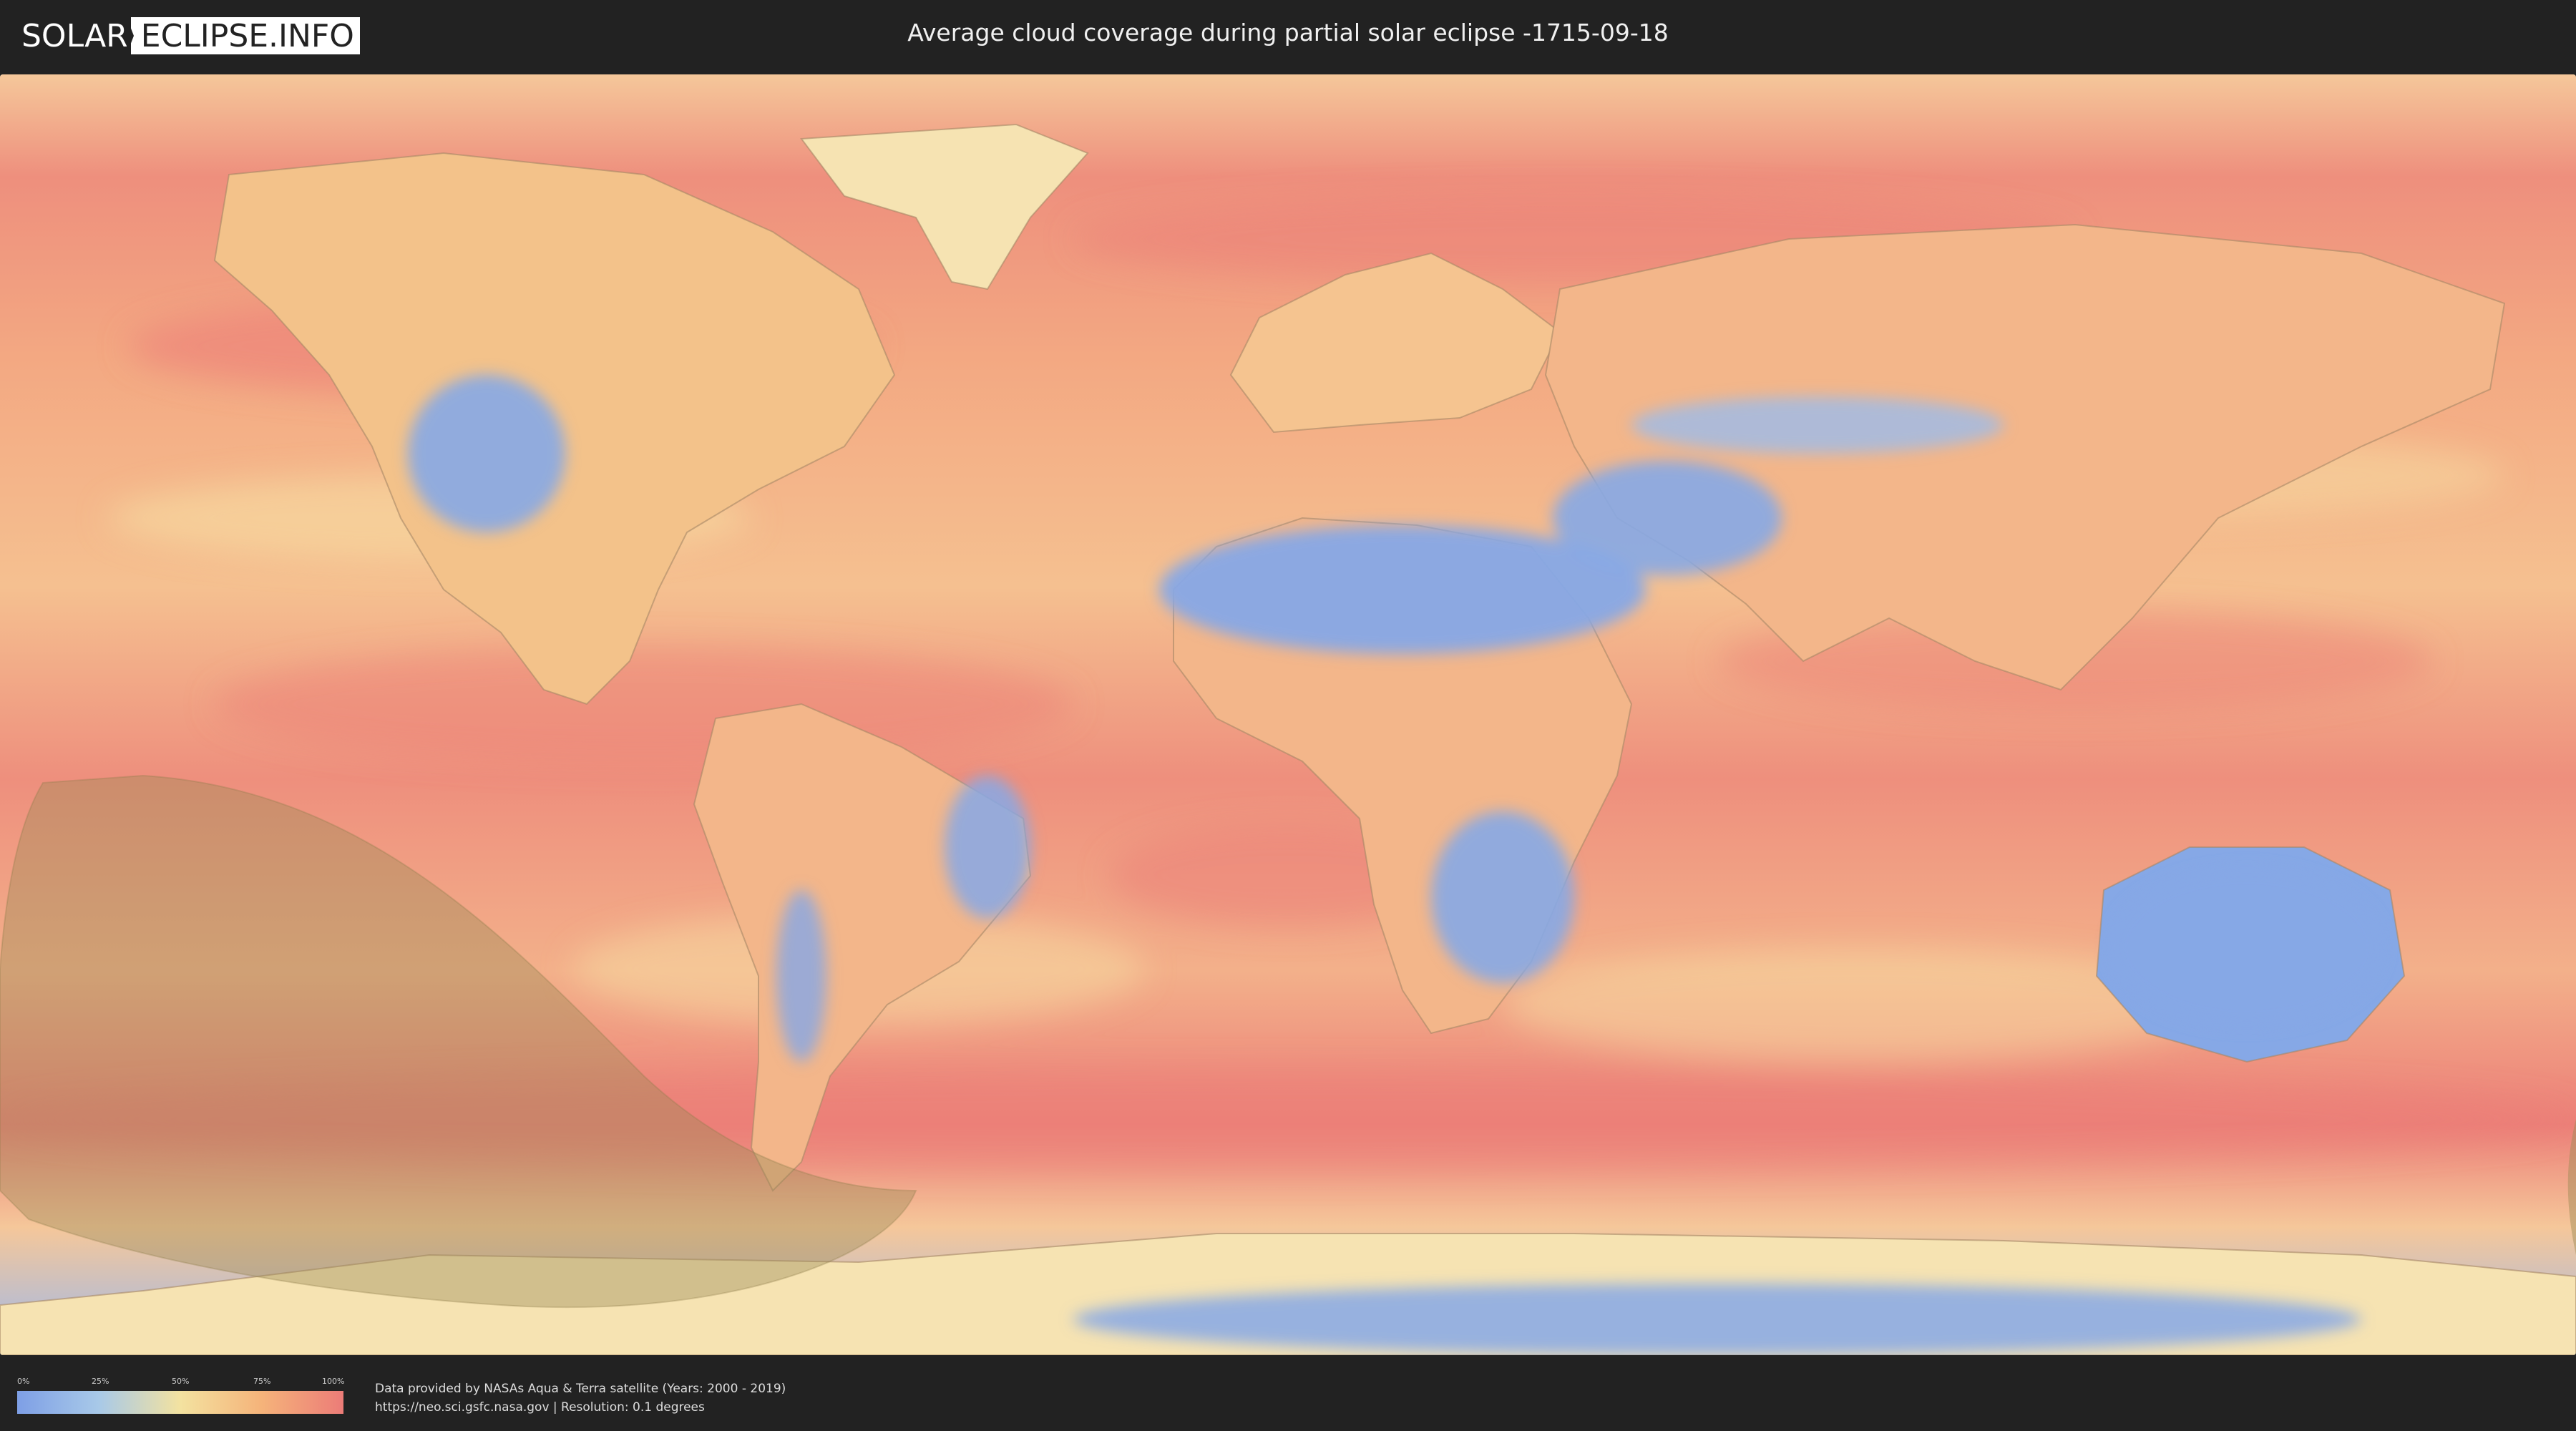 This screenshot has height=1431, width=2576. I want to click on legend-tick-50: 50%, so click(181, 1382).